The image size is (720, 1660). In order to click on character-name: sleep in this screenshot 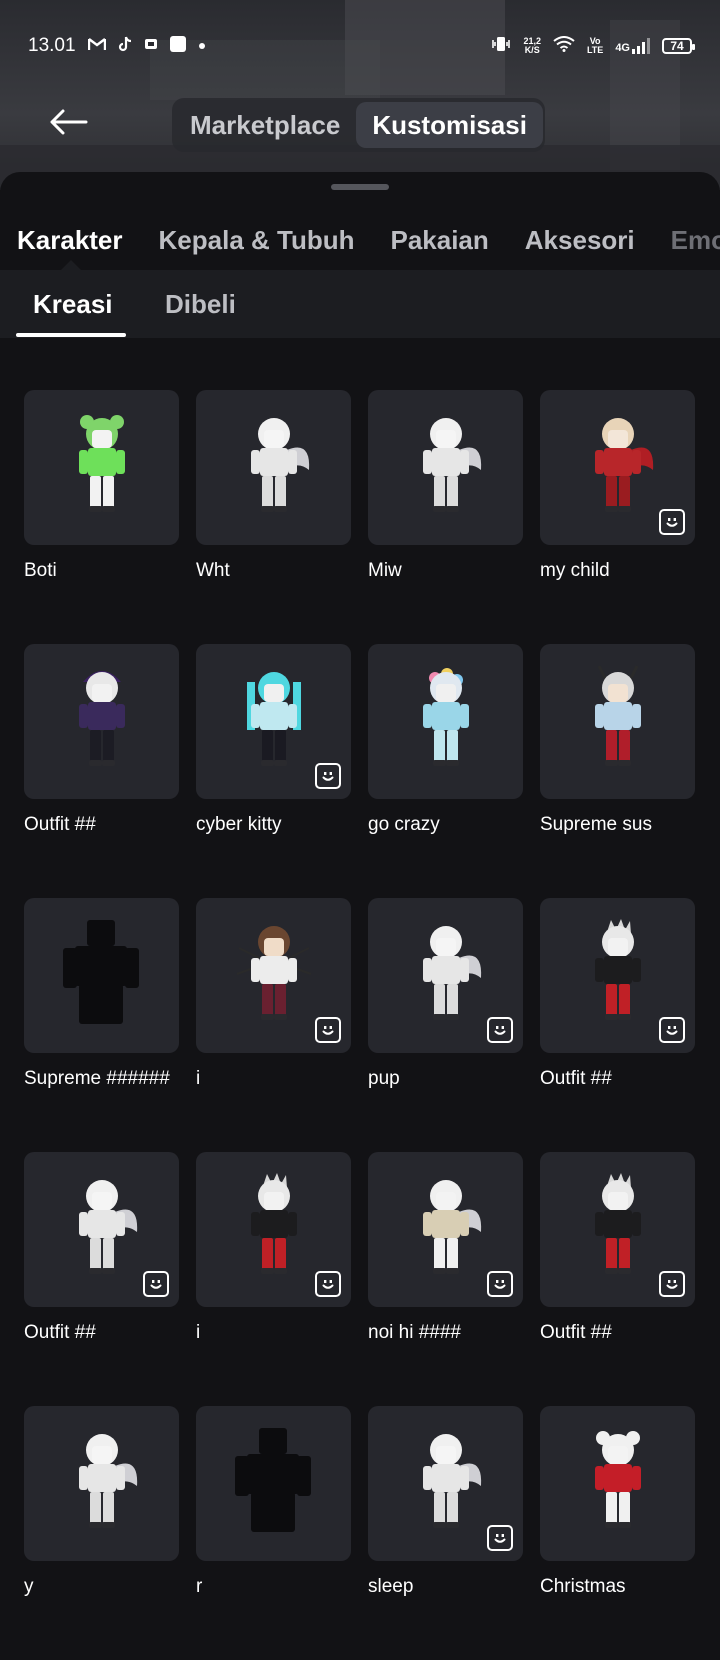, I will do `click(391, 1586)`.